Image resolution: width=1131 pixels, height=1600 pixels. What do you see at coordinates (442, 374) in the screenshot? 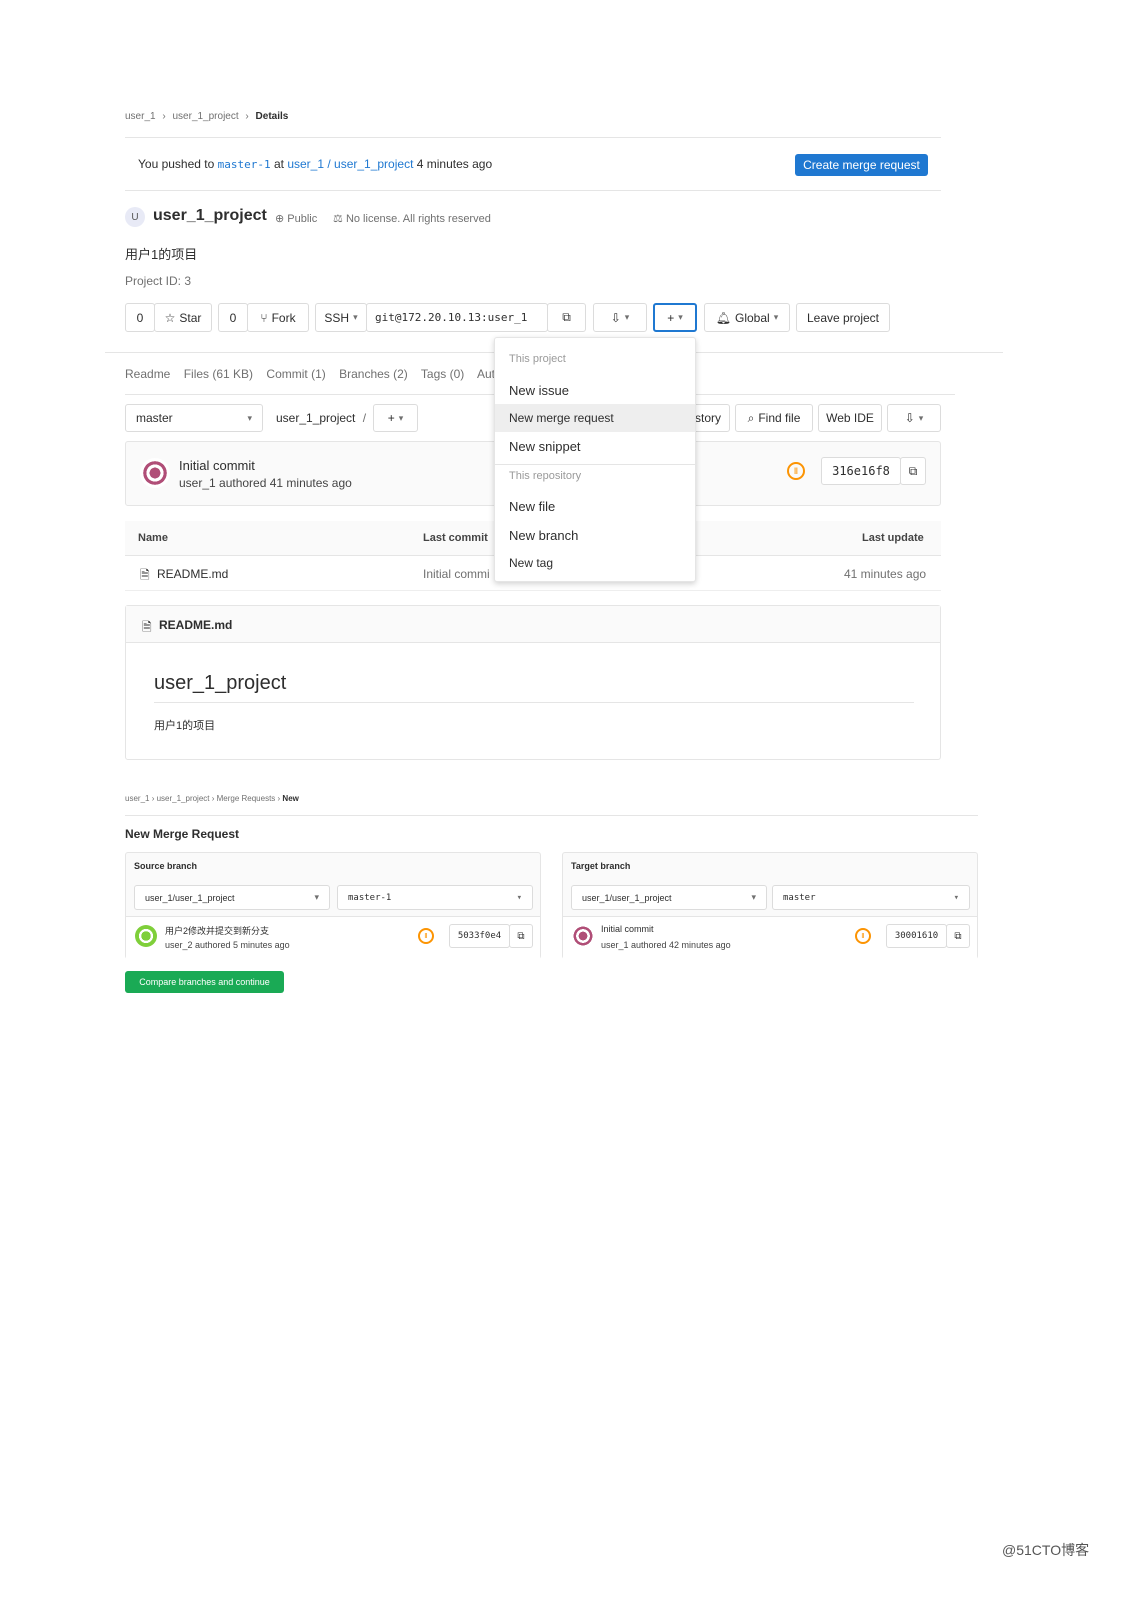
I see `tab-tags: Tags (0)` at bounding box center [442, 374].